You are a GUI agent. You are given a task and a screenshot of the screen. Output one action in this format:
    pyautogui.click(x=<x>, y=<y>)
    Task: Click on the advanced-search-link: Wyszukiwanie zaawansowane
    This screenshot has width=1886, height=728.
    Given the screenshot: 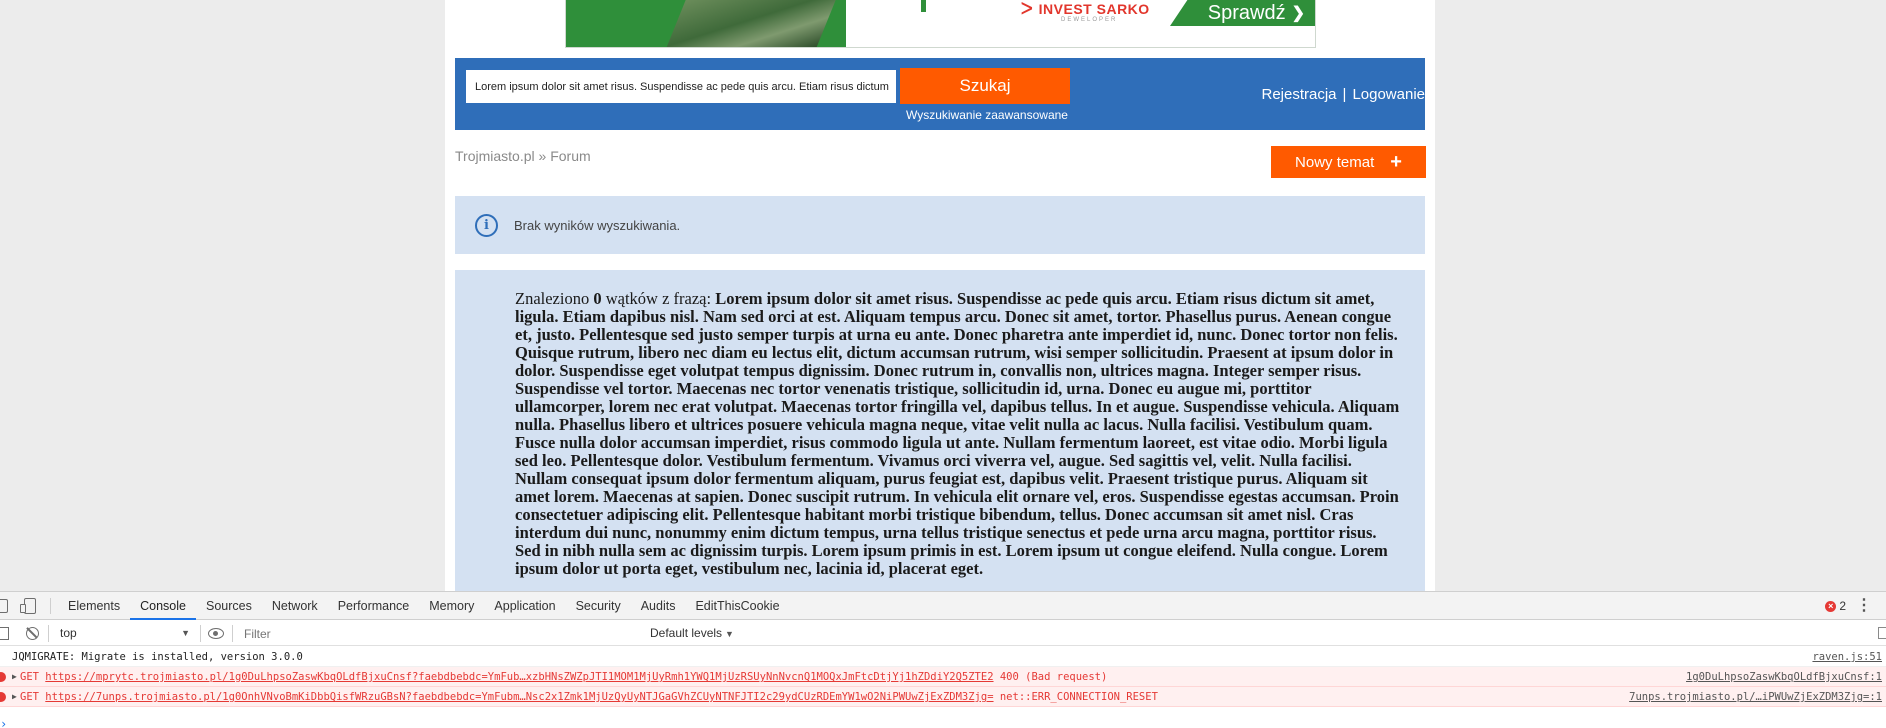 What is the action you would take?
    pyautogui.click(x=987, y=115)
    